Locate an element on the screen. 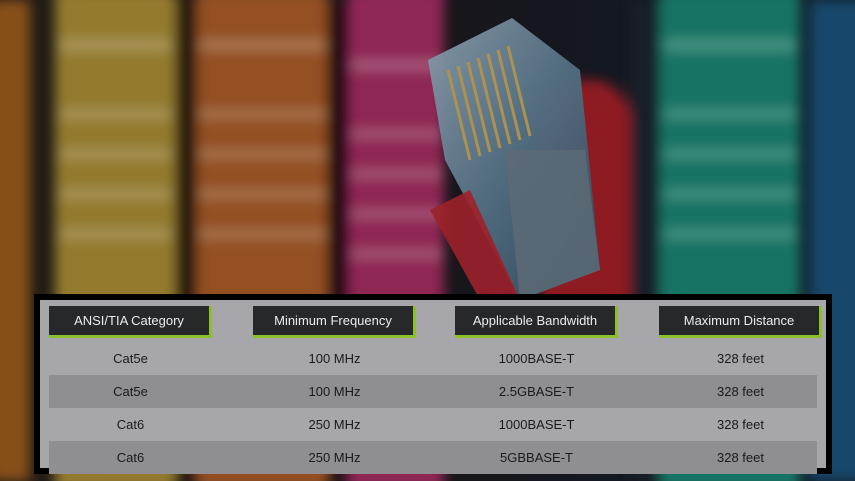 The width and height of the screenshot is (855, 481). cell-bandwidth: 2.5GBASE-T is located at coordinates (536, 391).